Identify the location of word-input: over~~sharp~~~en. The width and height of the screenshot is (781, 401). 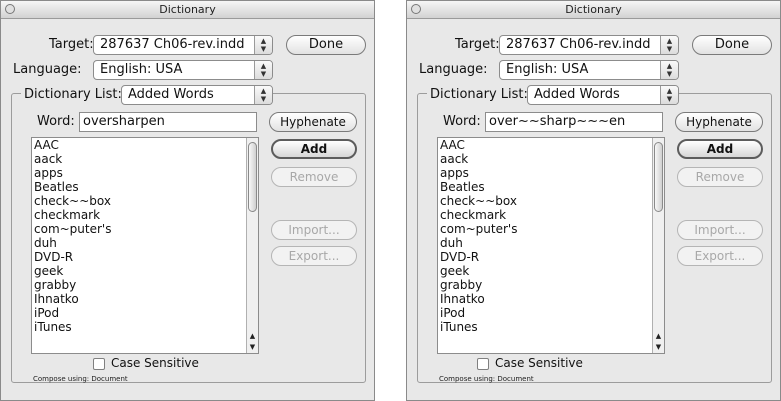
(574, 122).